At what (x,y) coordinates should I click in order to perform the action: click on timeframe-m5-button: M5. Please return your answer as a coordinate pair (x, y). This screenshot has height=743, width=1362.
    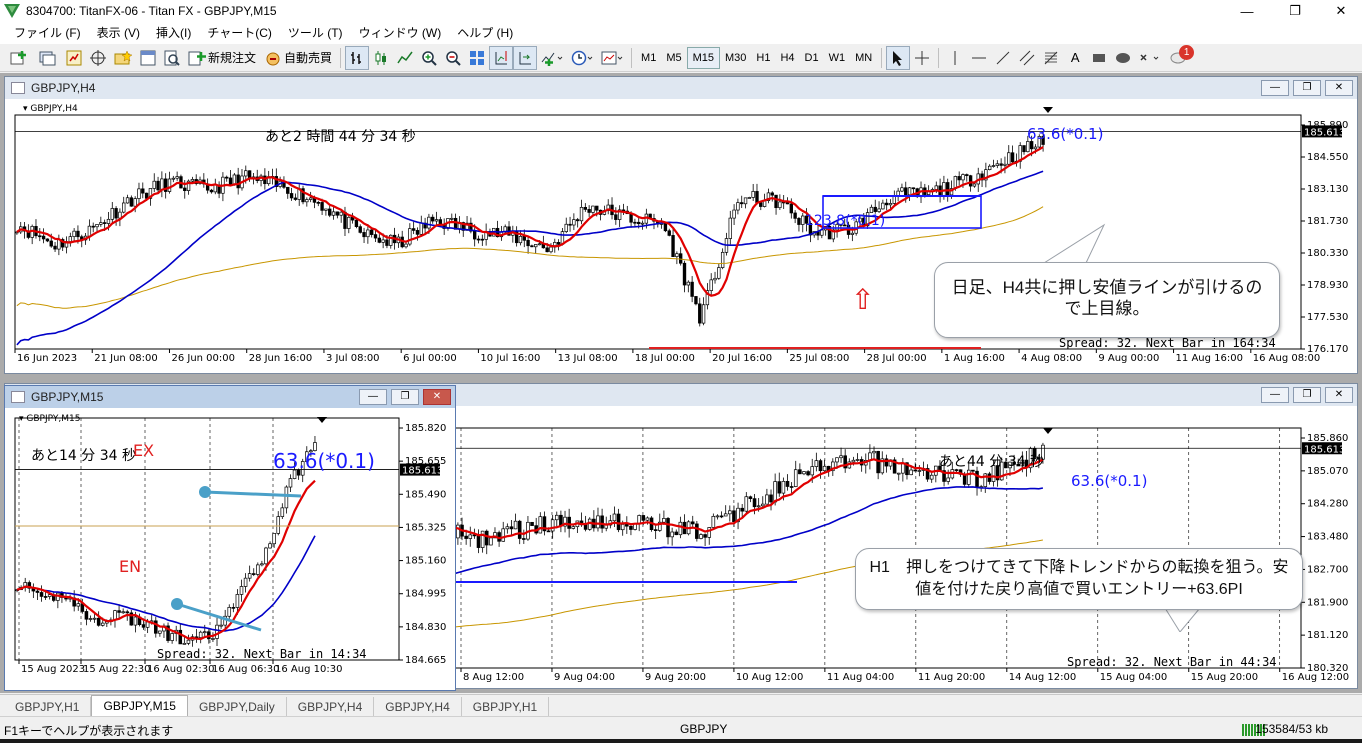
    Looking at the image, I should click on (673, 58).